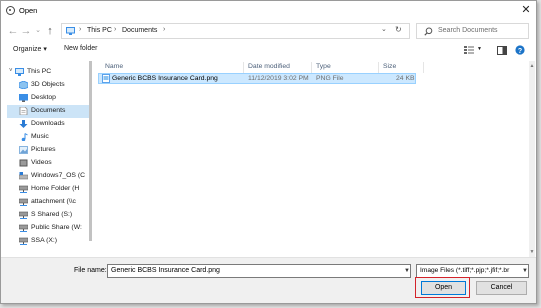 This screenshot has height=308, width=541. Describe the element at coordinates (38, 31) in the screenshot. I see `recent-locations-chevron-icon: ⌄` at that location.